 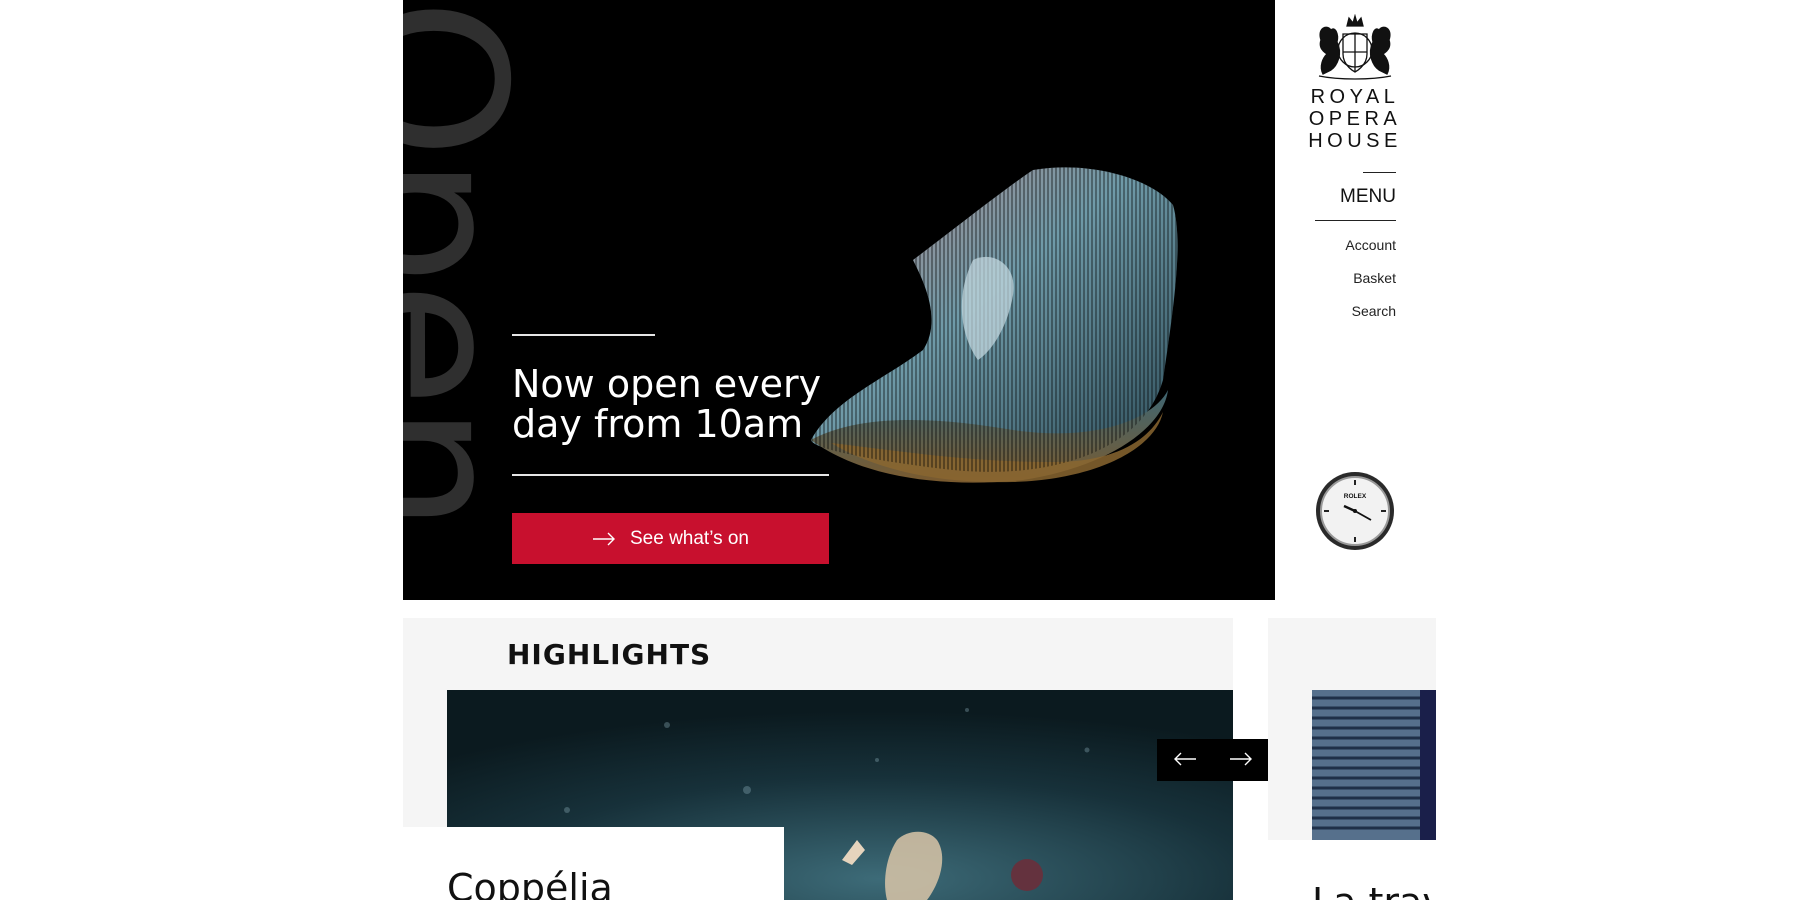 What do you see at coordinates (994, 325) in the screenshot?
I see `hero-dancer-image` at bounding box center [994, 325].